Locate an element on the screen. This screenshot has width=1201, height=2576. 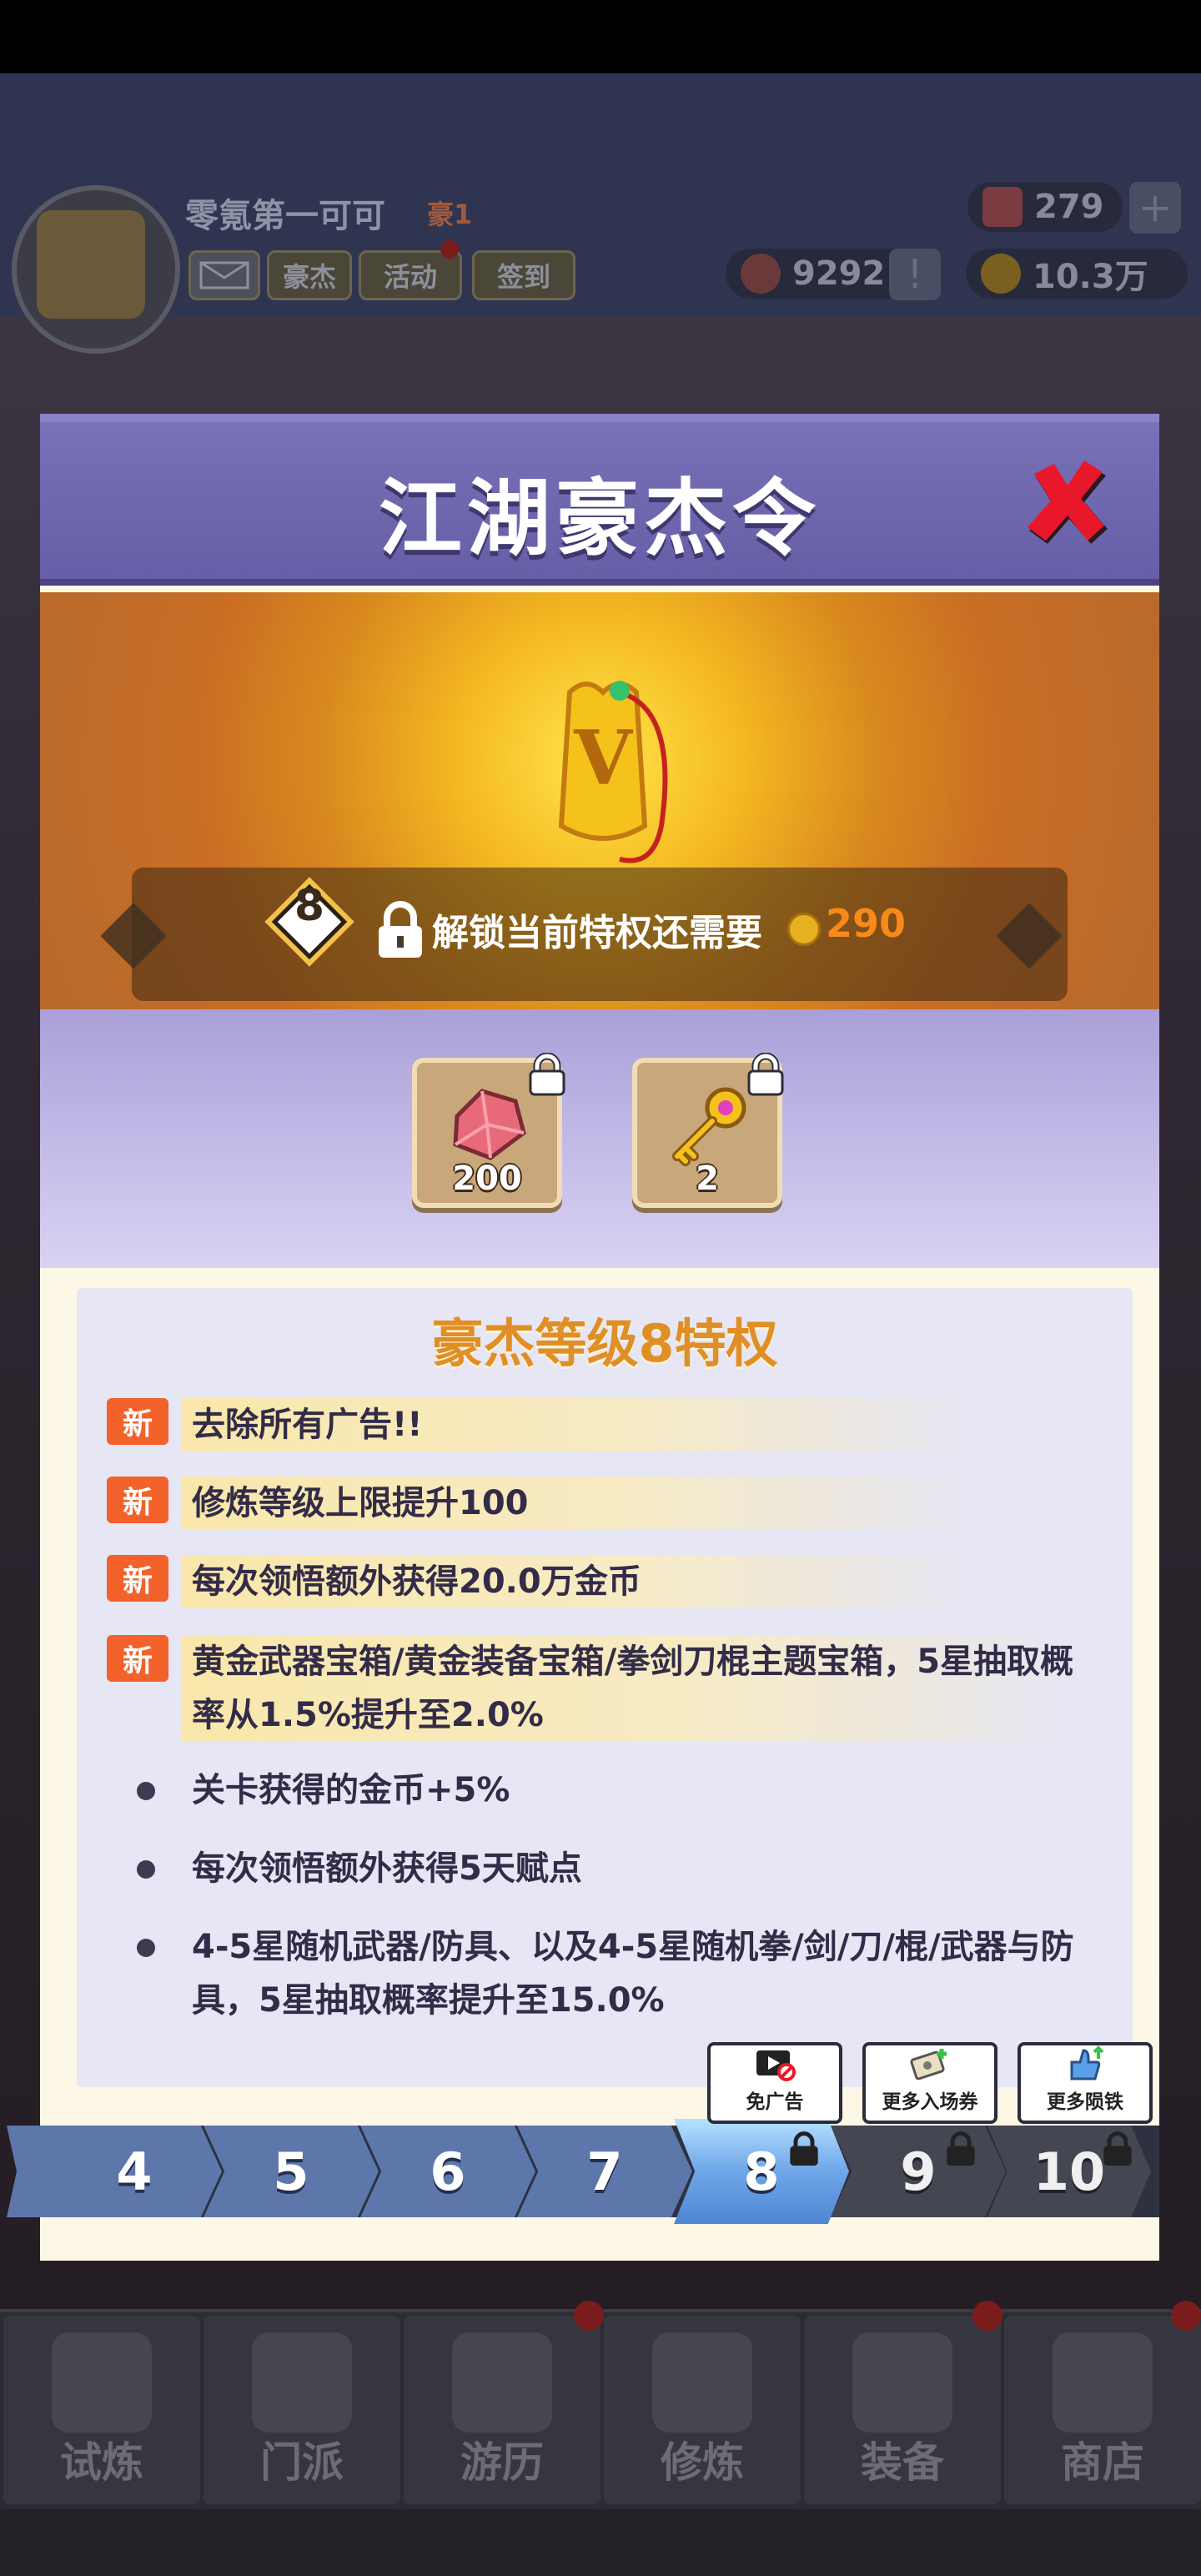
privilege-item: 每次领悟额外获得5天赋点 is located at coordinates (387, 1868).